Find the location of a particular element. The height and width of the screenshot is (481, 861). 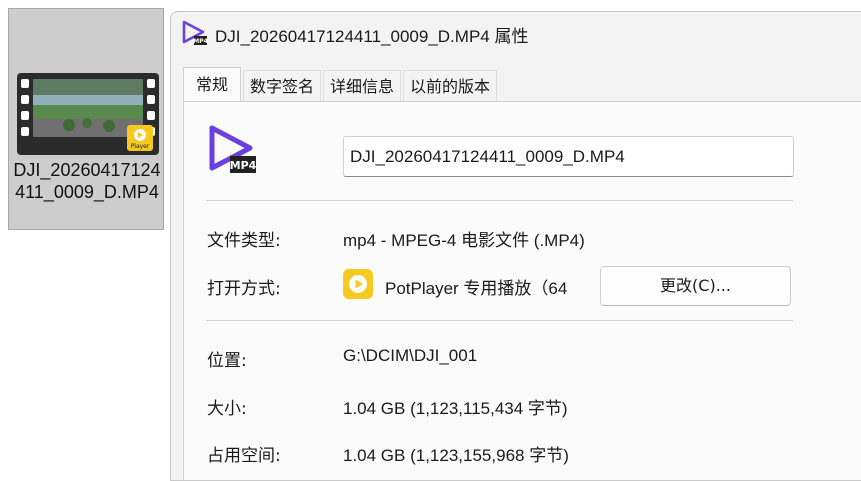

desktop-file-item: Player DJI_20260417124411_0009_D.MP4 is located at coordinates (86, 119).